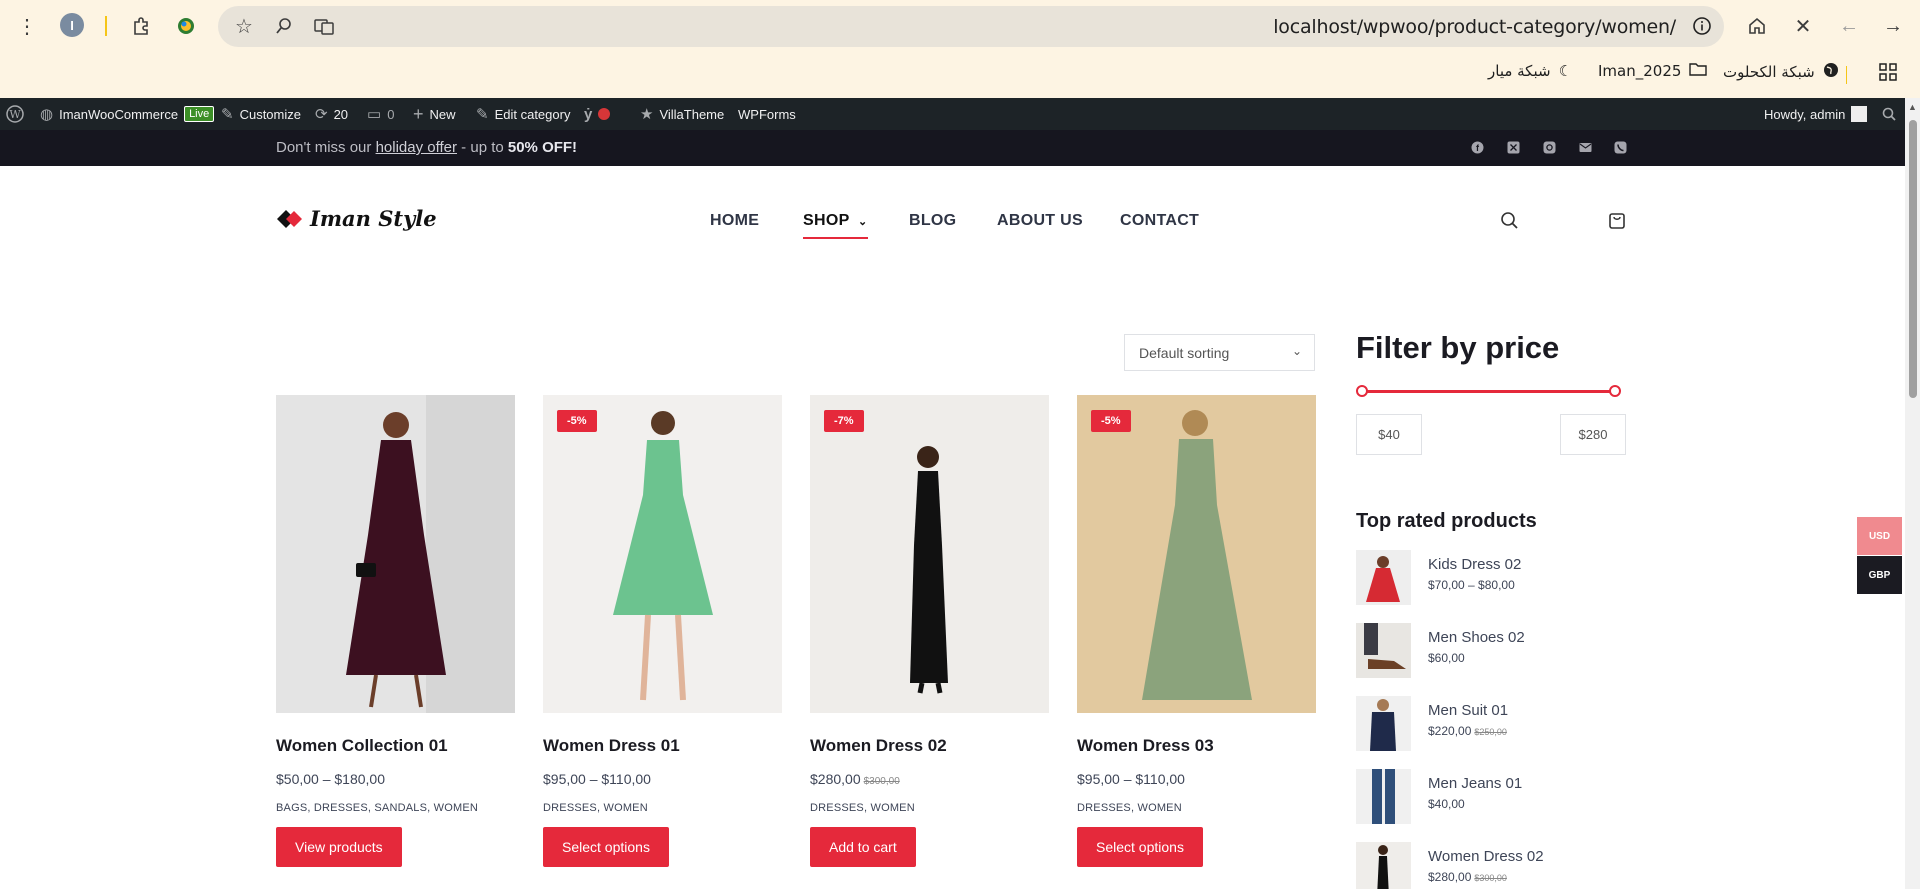  I want to click on view-products-button: View products, so click(339, 847).